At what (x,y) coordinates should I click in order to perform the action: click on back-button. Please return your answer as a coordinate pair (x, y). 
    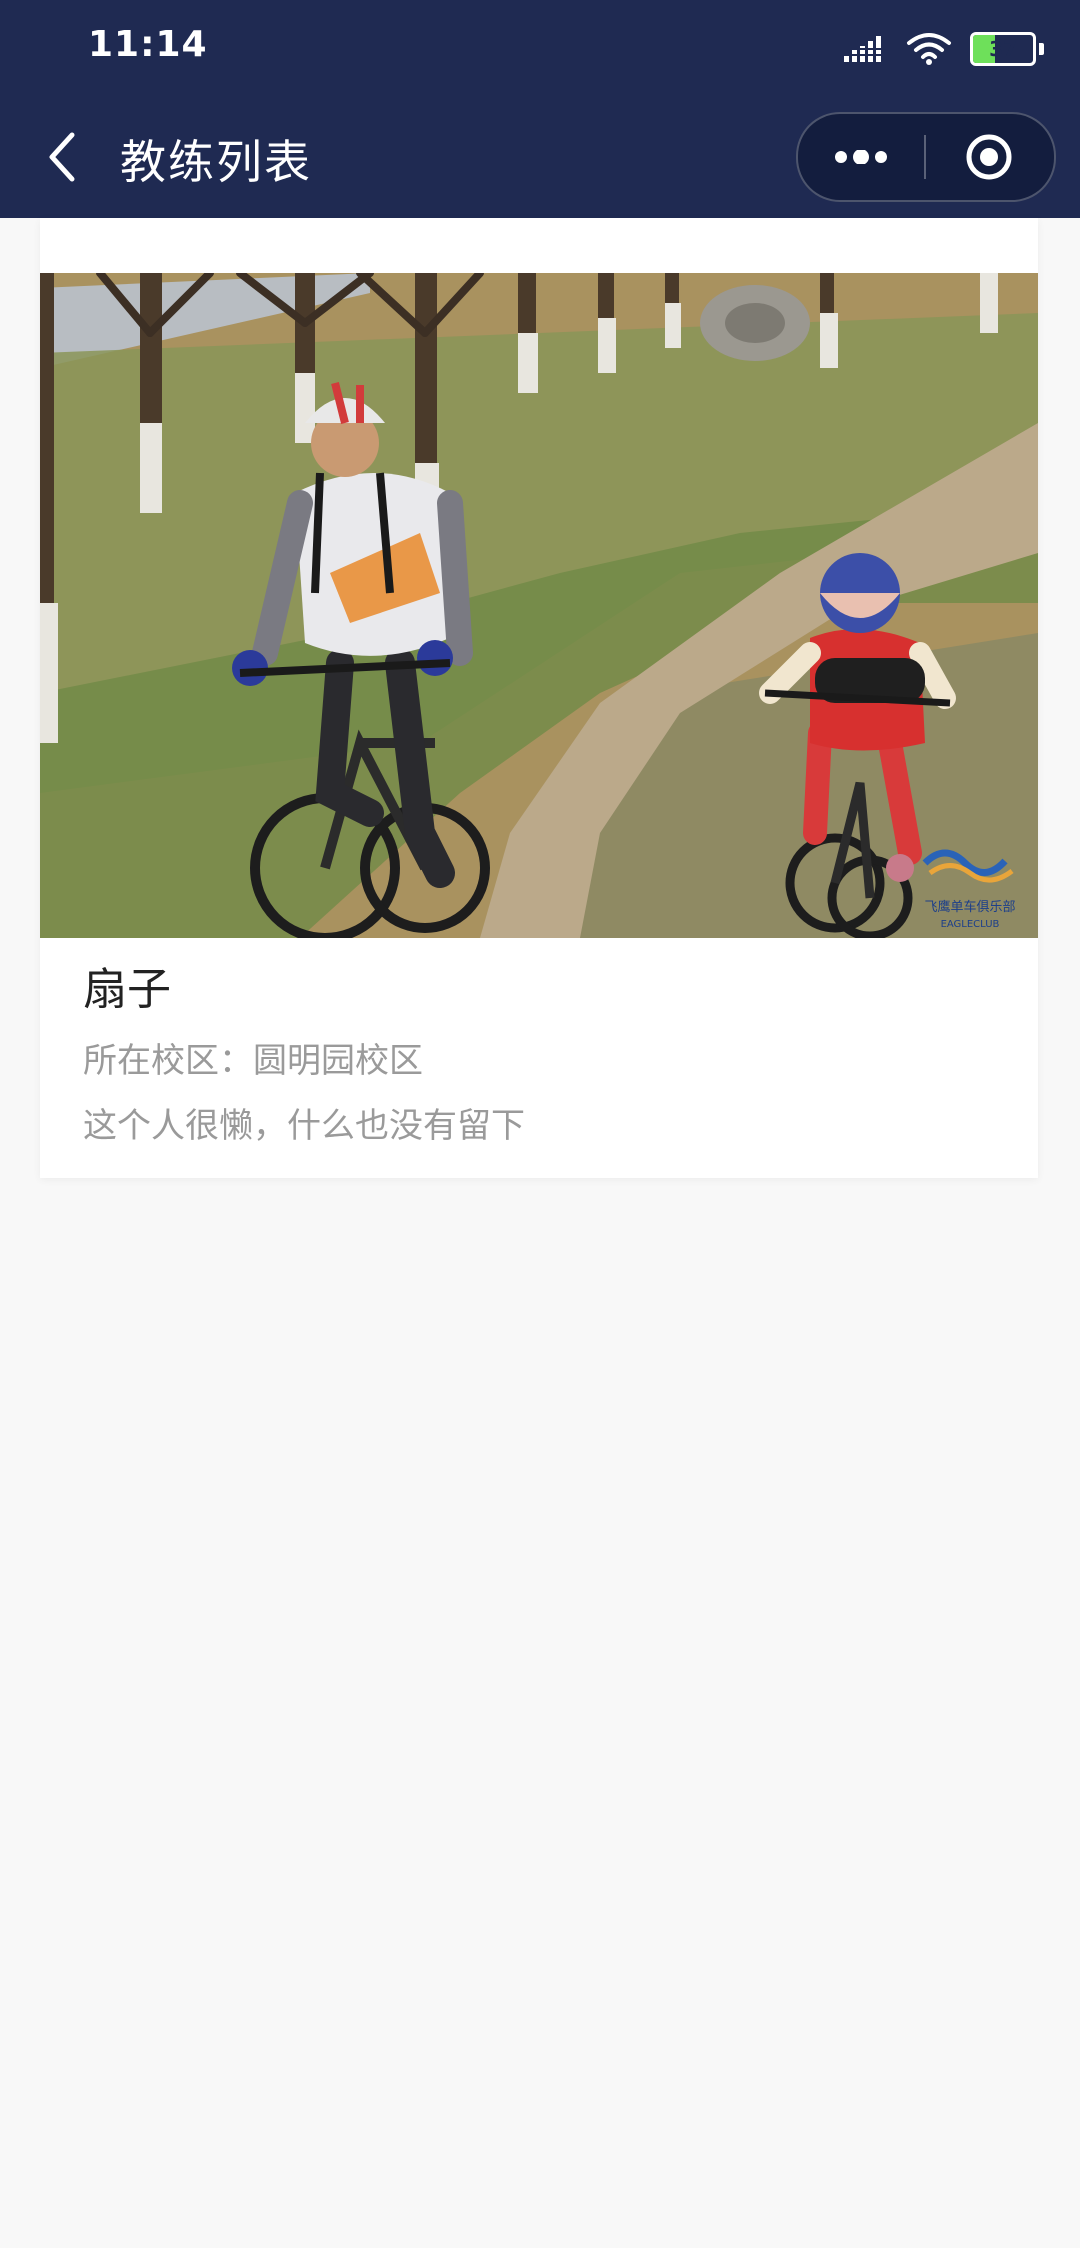
    Looking at the image, I should click on (63, 157).